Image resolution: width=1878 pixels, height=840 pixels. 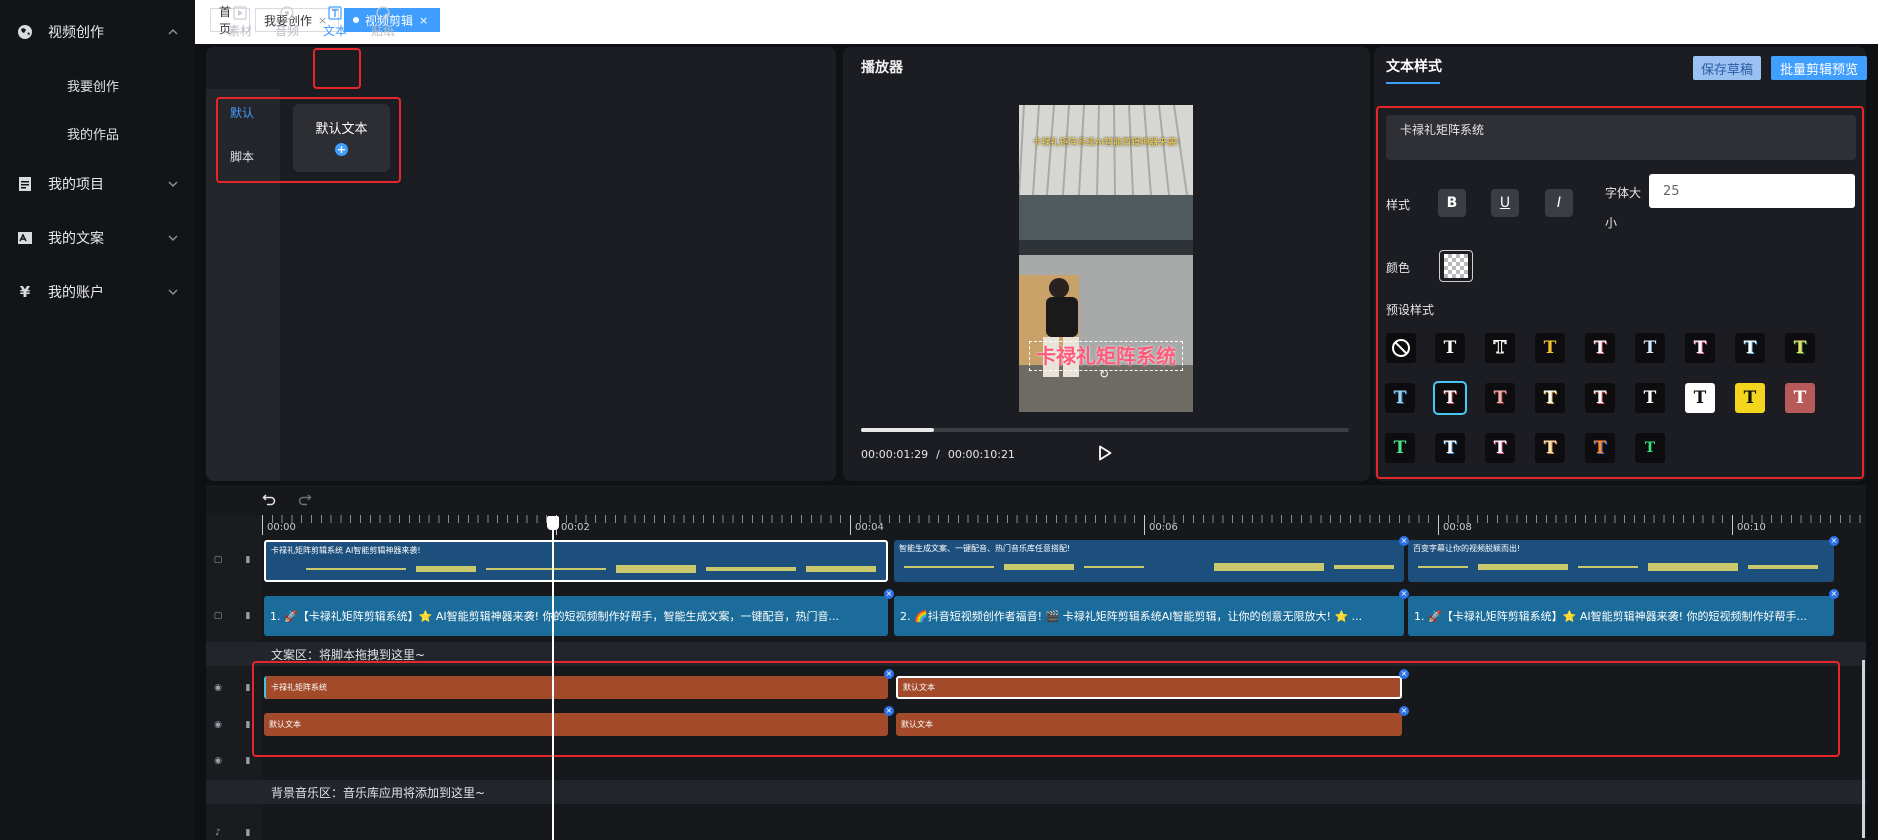 What do you see at coordinates (1863, 749) in the screenshot?
I see `timeline-scrollbar` at bounding box center [1863, 749].